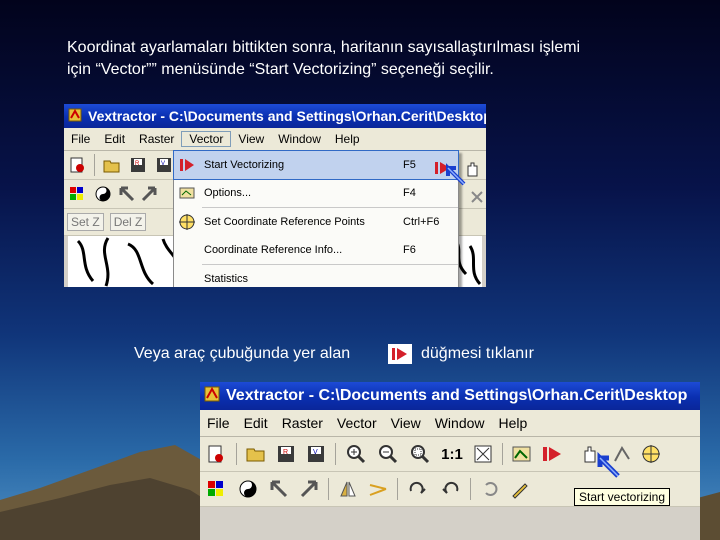 The image size is (720, 540). I want to click on menu-option-set-coordinate-reference-points: Set Coordinate Reference Points Ctrl+F6, so click(316, 222).